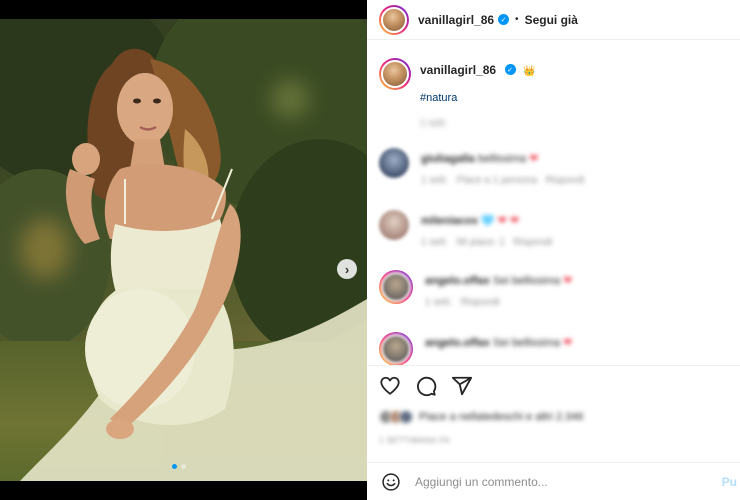  What do you see at coordinates (729, 482) in the screenshot?
I see `publish-button: Pu` at bounding box center [729, 482].